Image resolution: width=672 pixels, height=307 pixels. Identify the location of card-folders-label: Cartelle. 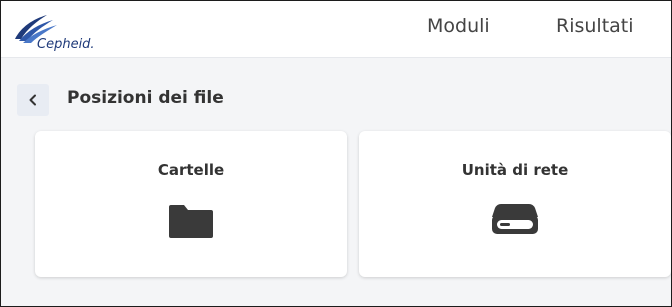
(191, 170).